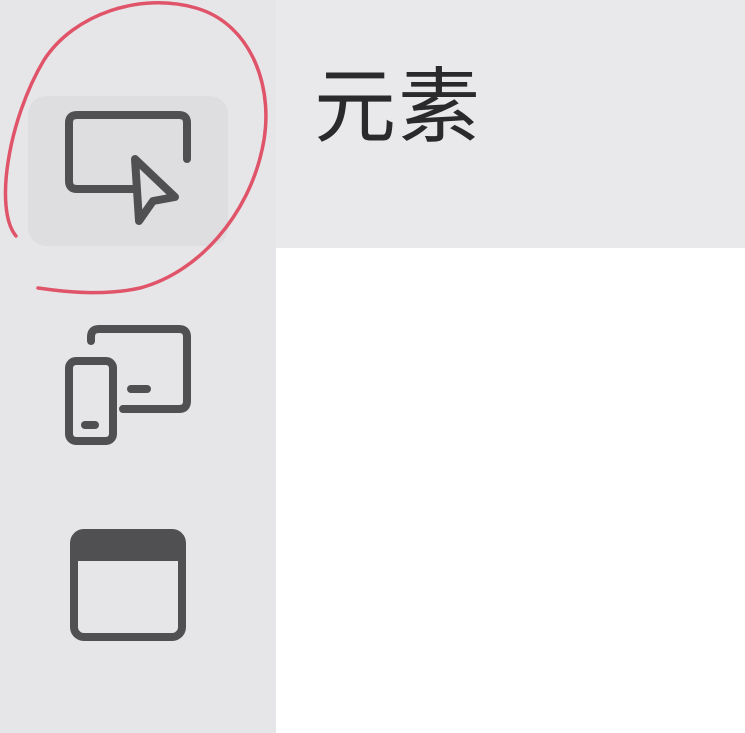 This screenshot has width=745, height=733. I want to click on sidebar-item-elements, so click(128, 171).